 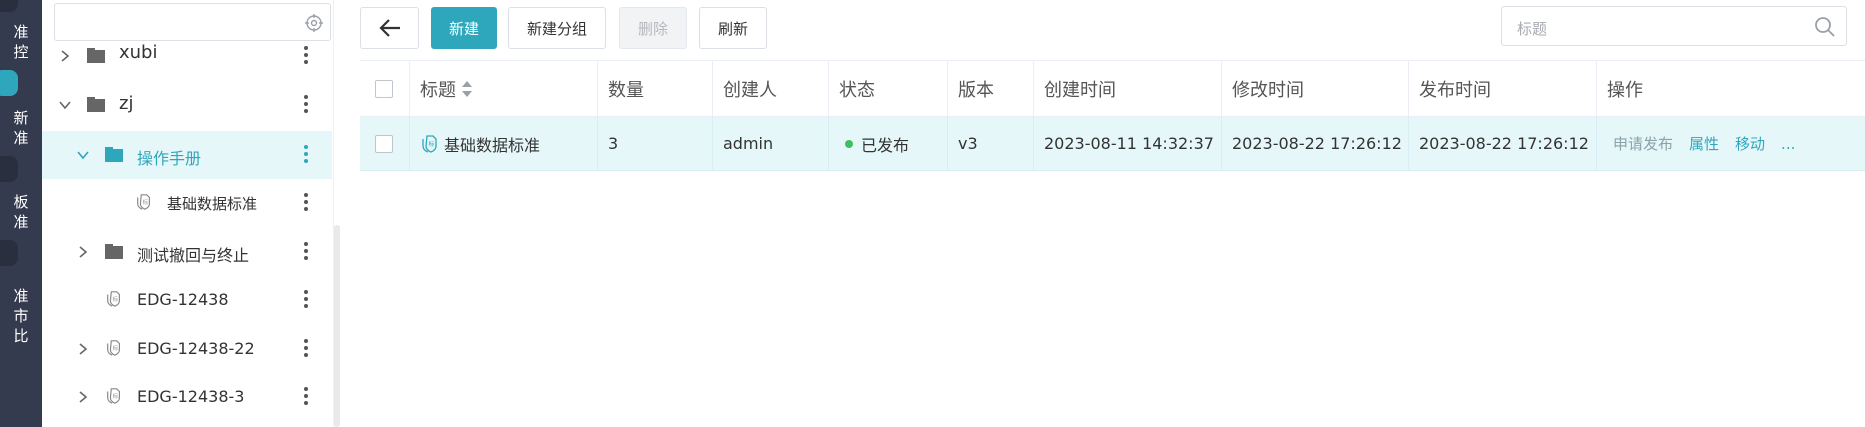 I want to click on tree-node-label: 操作手册, so click(x=169, y=158).